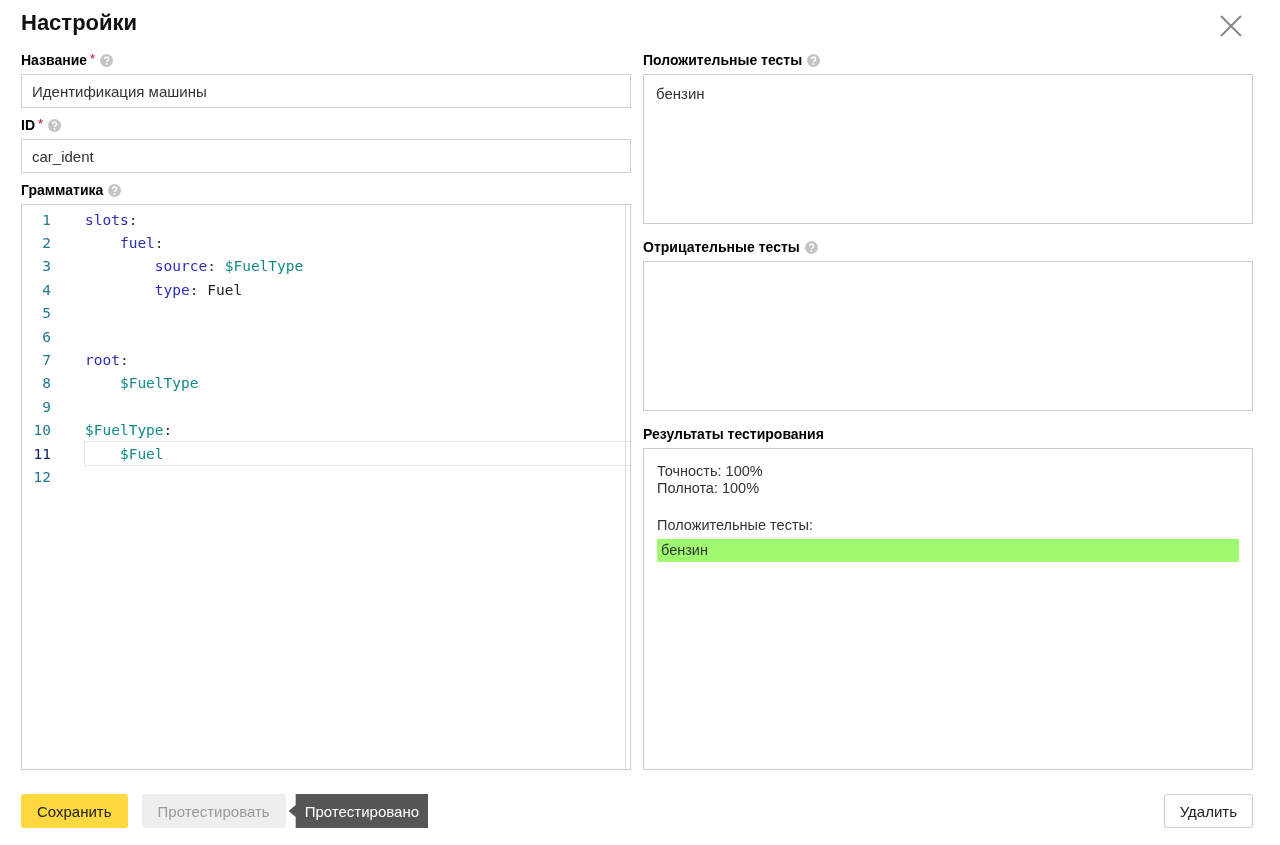  I want to click on field-label: Название, so click(54, 60).